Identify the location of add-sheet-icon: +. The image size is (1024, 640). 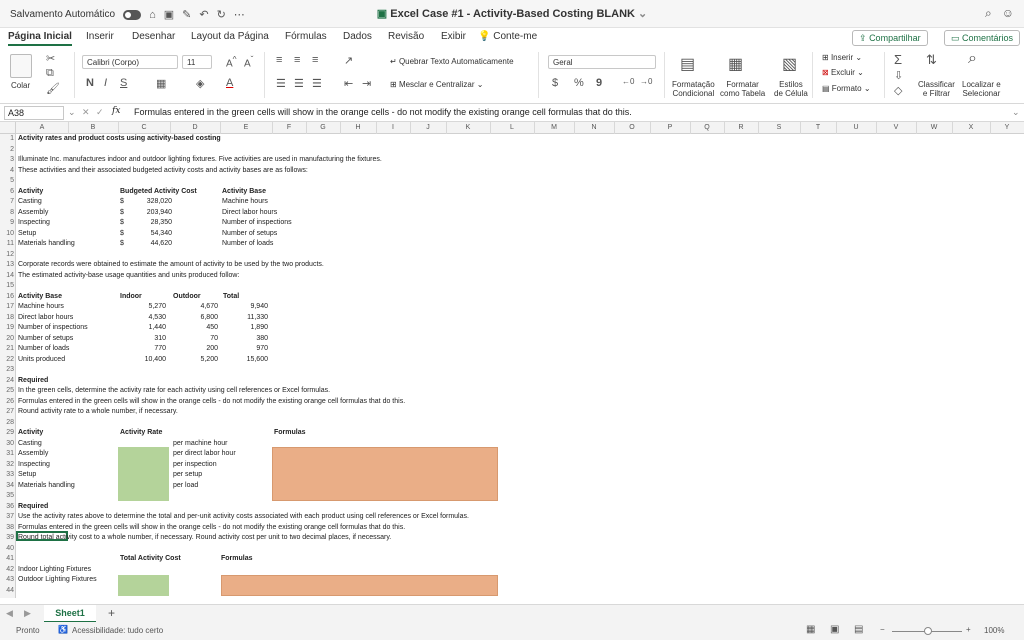
(111, 613).